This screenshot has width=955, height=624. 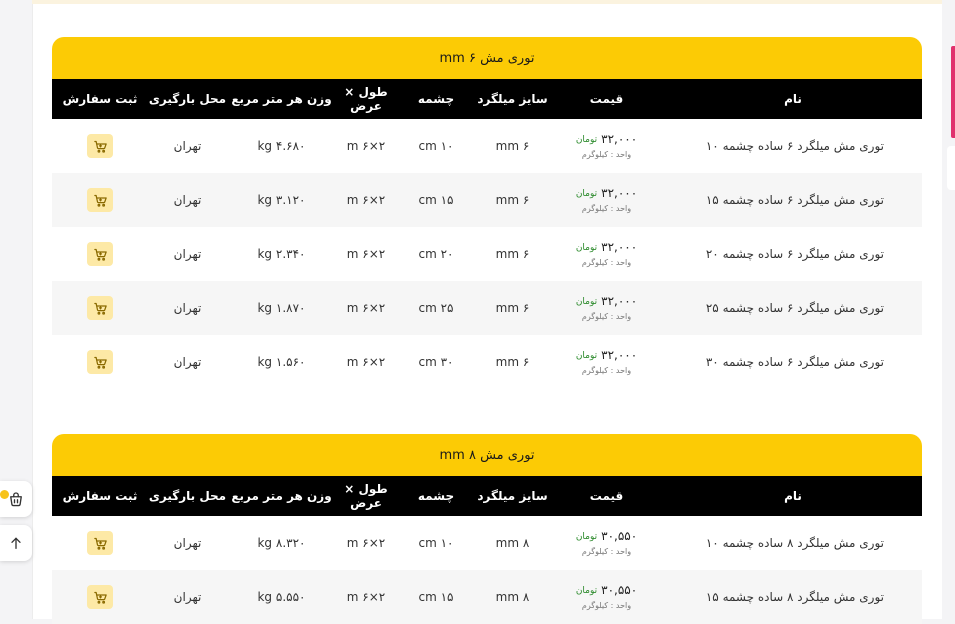 What do you see at coordinates (793, 362) in the screenshot?
I see `product-name: توری مش میلگرد ۶ ساده چشمه ۳۰` at bounding box center [793, 362].